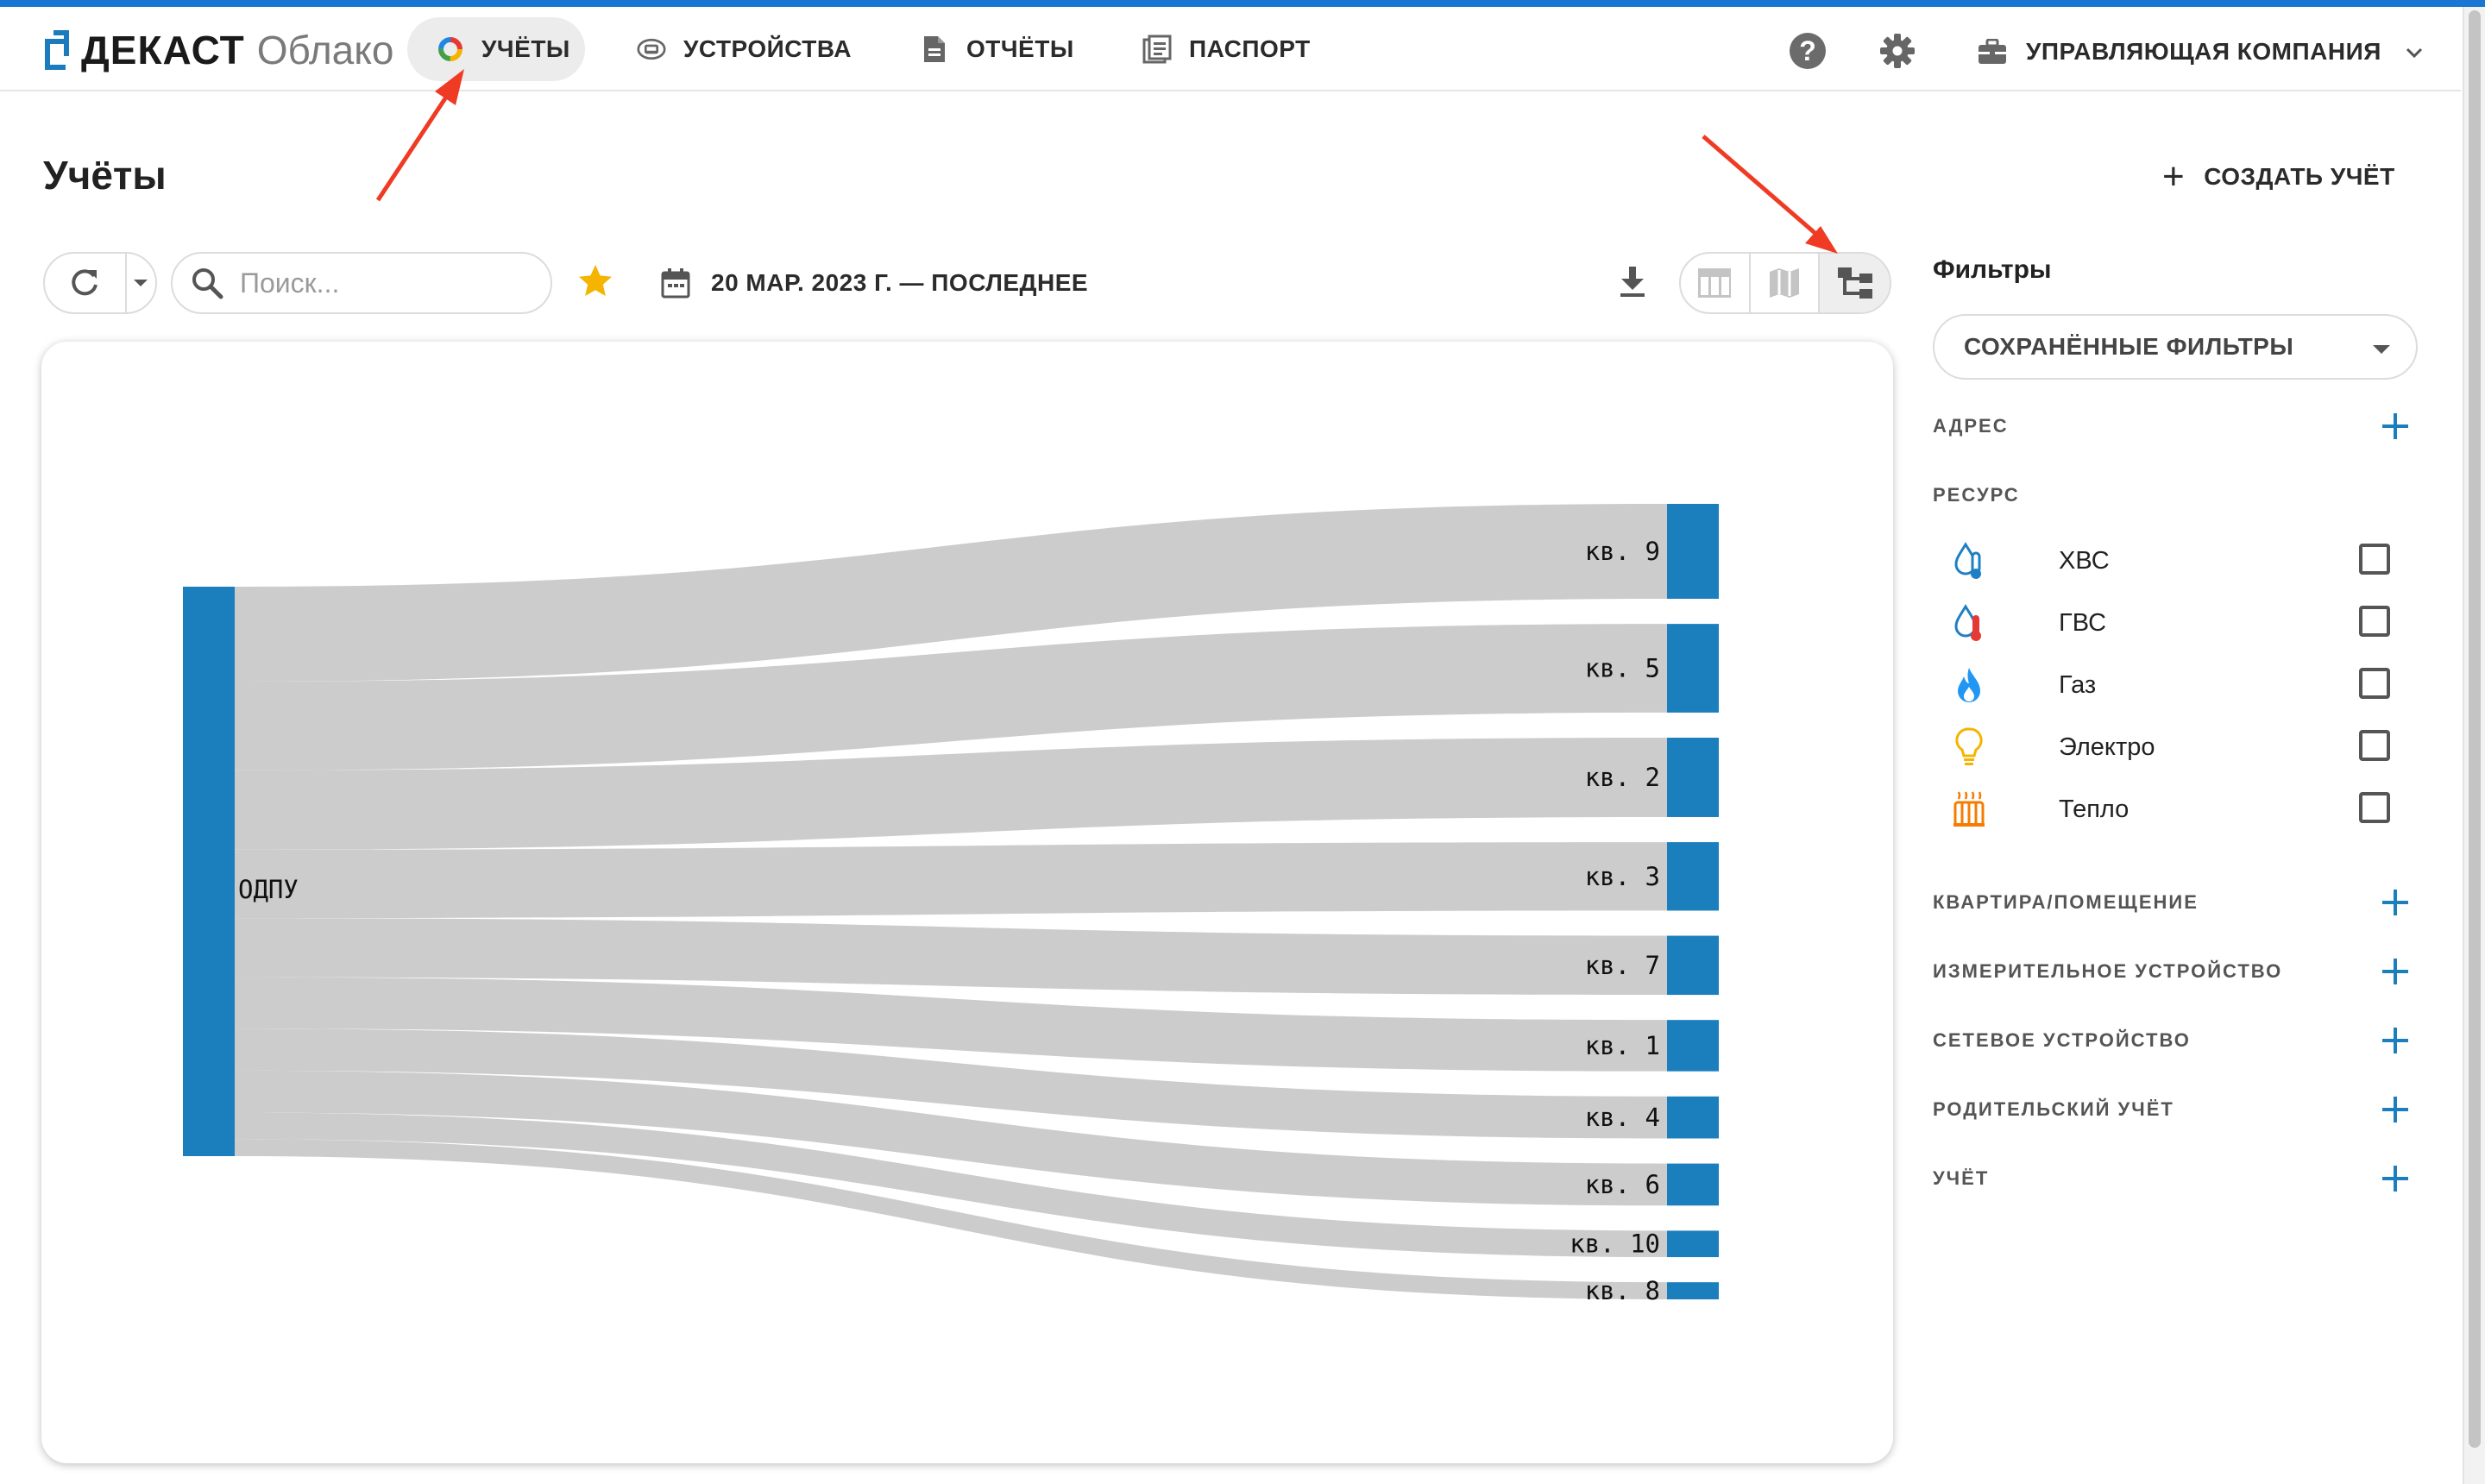  Describe the element at coordinates (2174, 685) in the screenshot. I see `resource-filter-gas: Газ` at that location.